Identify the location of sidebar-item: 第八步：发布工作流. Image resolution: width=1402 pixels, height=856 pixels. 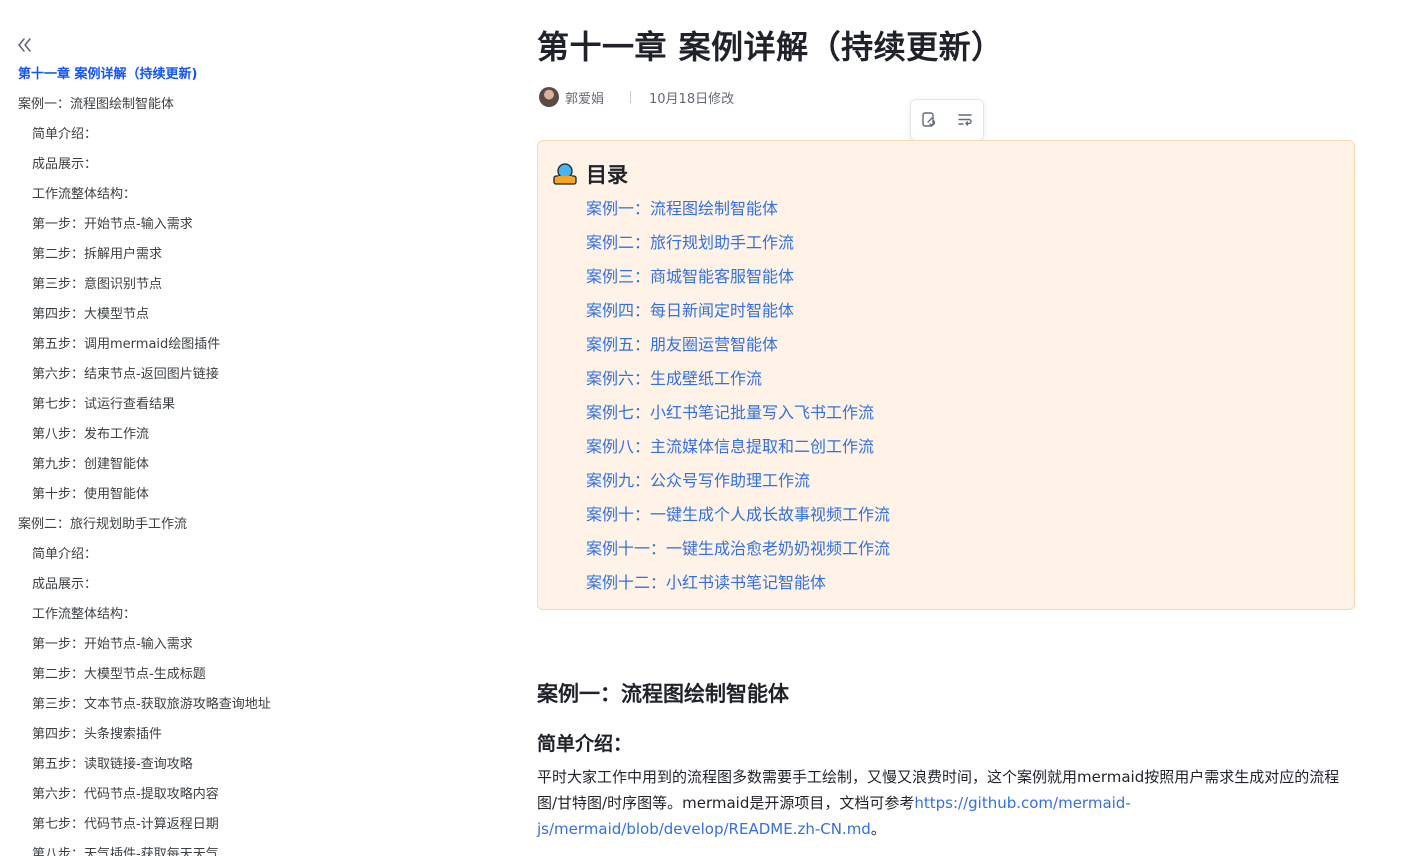
(165, 438).